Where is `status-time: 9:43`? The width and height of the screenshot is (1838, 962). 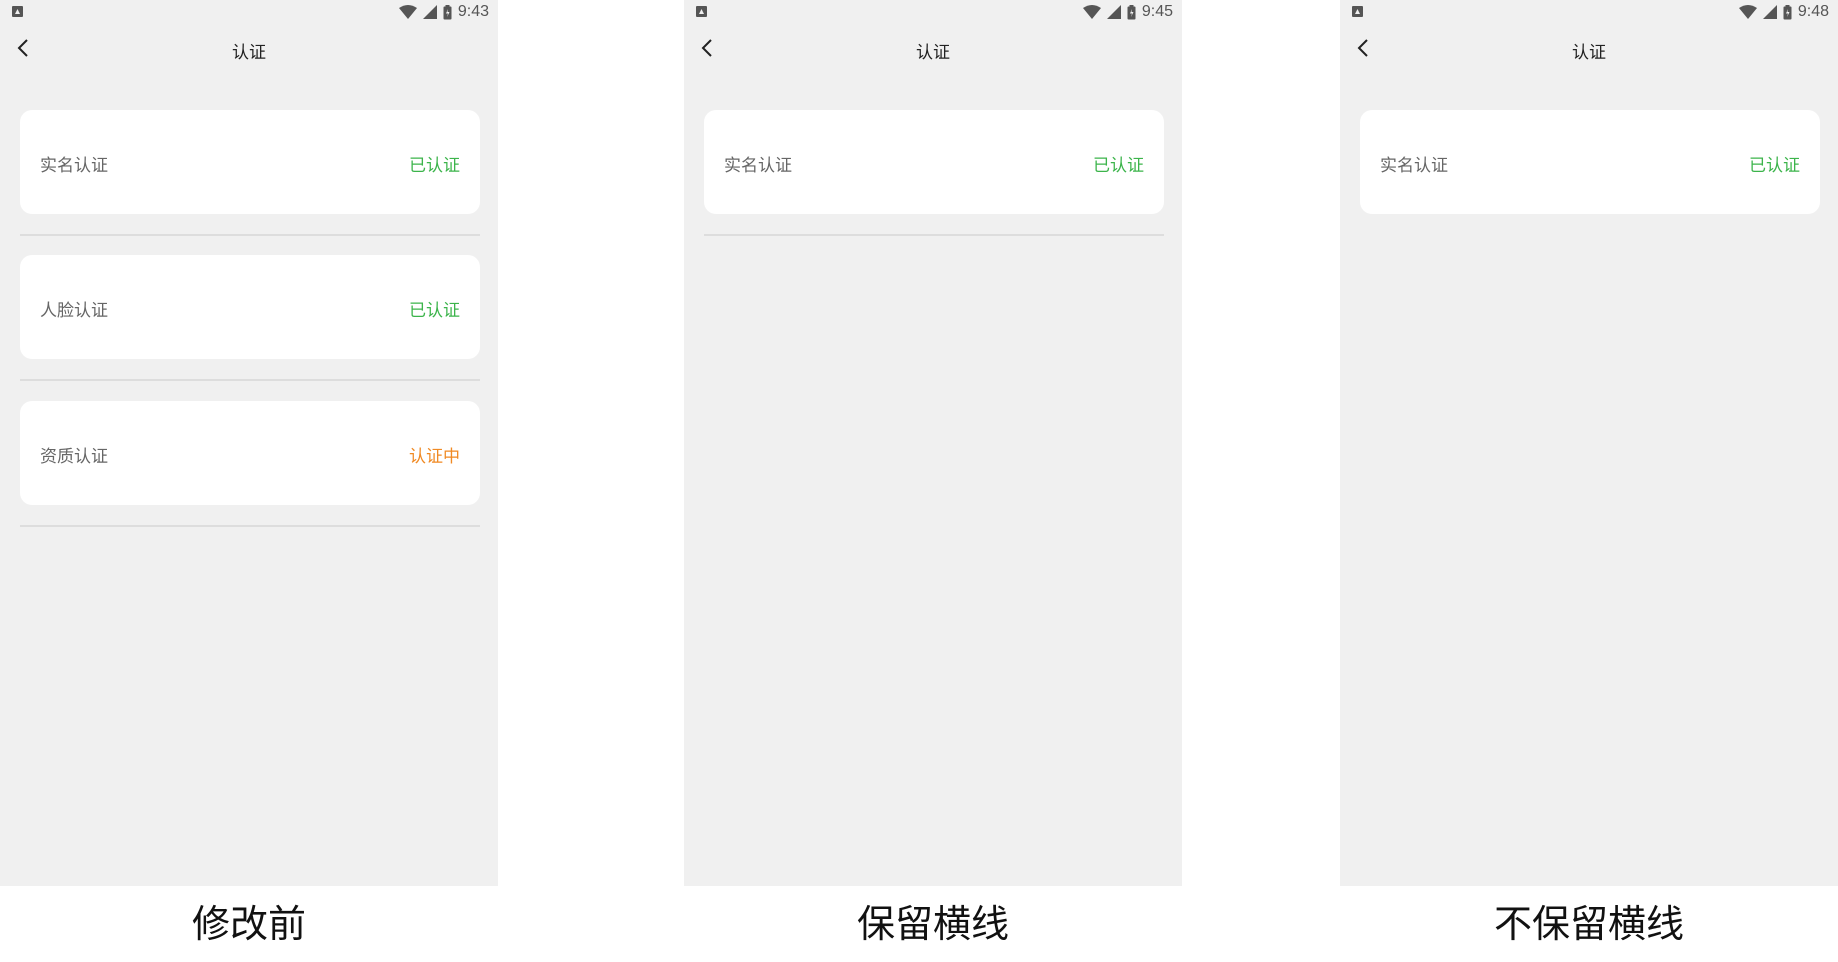 status-time: 9:43 is located at coordinates (473, 11).